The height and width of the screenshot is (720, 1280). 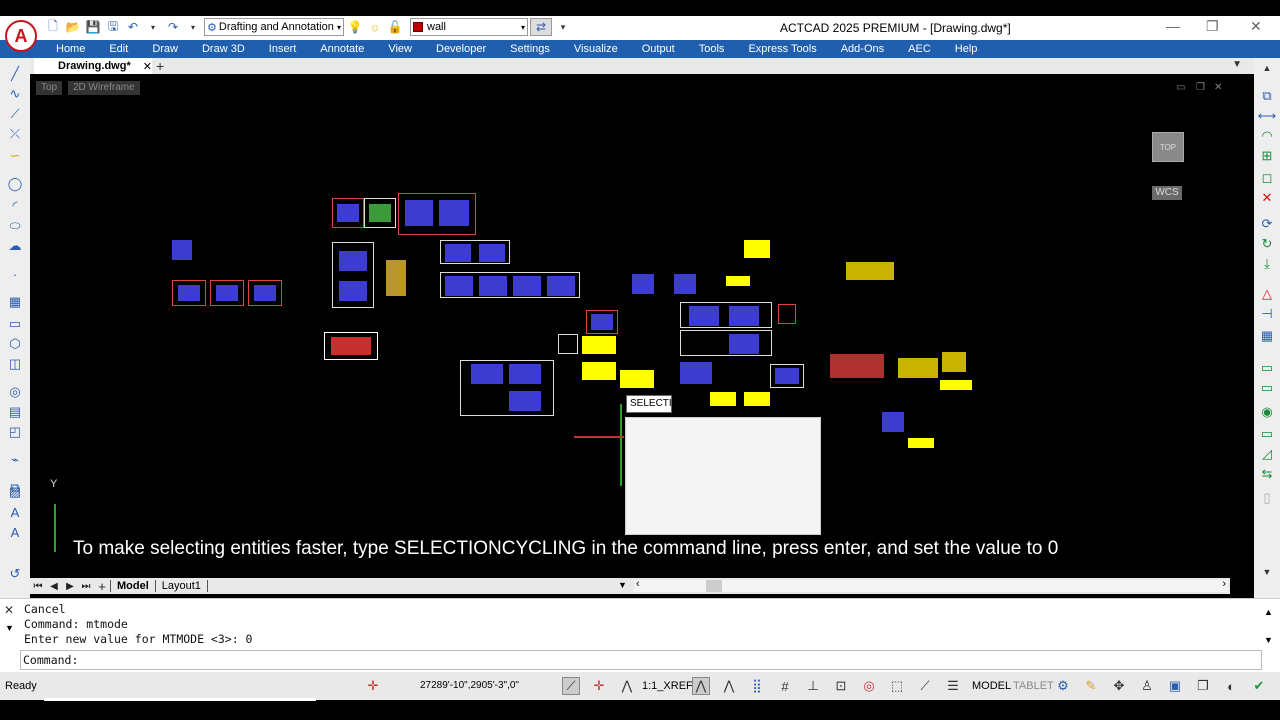 What do you see at coordinates (15, 184) in the screenshot?
I see `circle-icon: ◯` at bounding box center [15, 184].